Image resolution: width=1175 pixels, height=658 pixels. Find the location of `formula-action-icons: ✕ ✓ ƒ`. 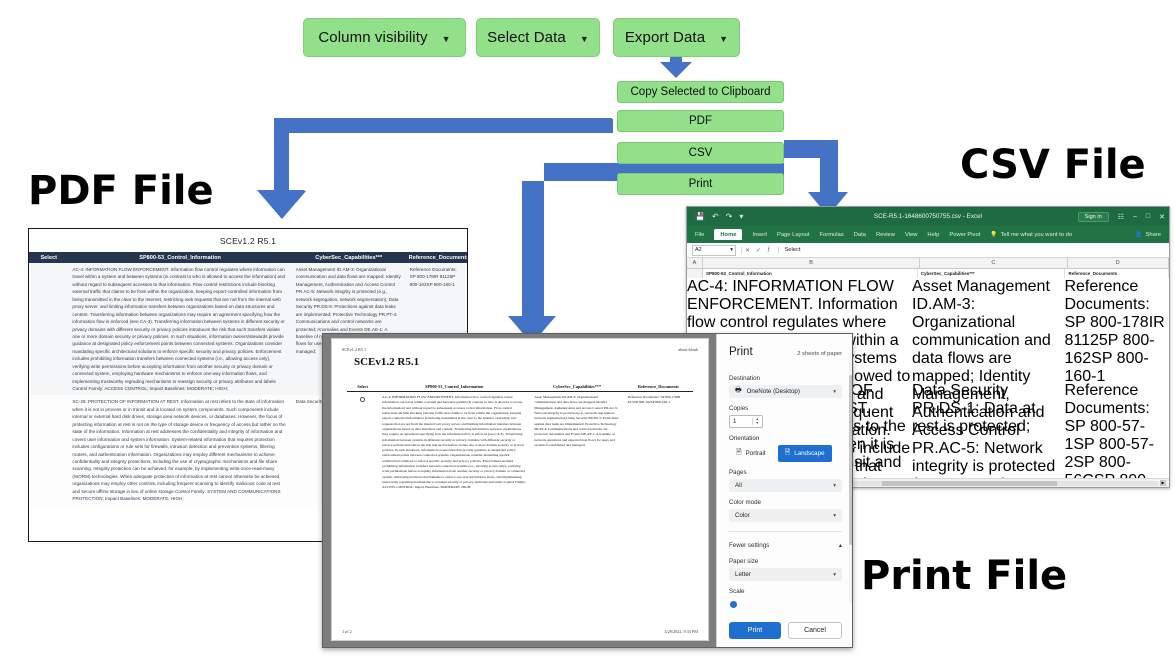

formula-action-icons: ✕ ✓ ƒ is located at coordinates (757, 250).